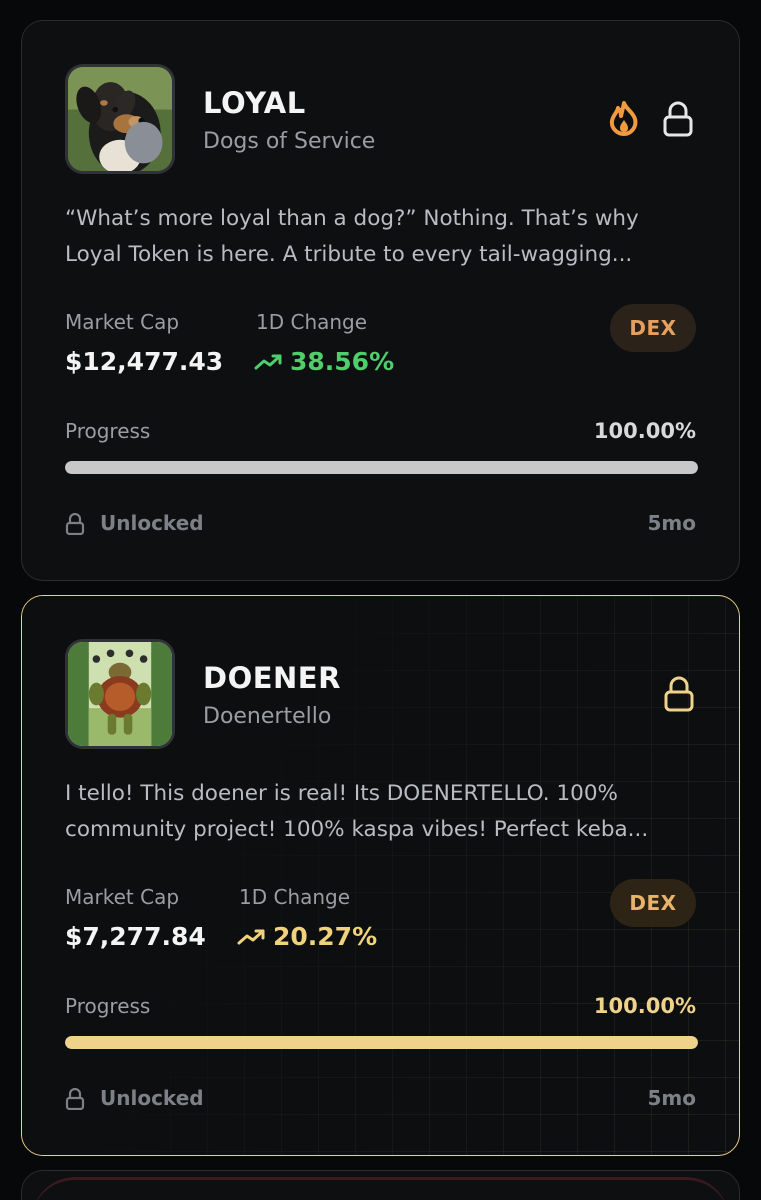 This screenshot has width=761, height=1200. What do you see at coordinates (267, 716) in the screenshot?
I see `token-name: Doenertello` at bounding box center [267, 716].